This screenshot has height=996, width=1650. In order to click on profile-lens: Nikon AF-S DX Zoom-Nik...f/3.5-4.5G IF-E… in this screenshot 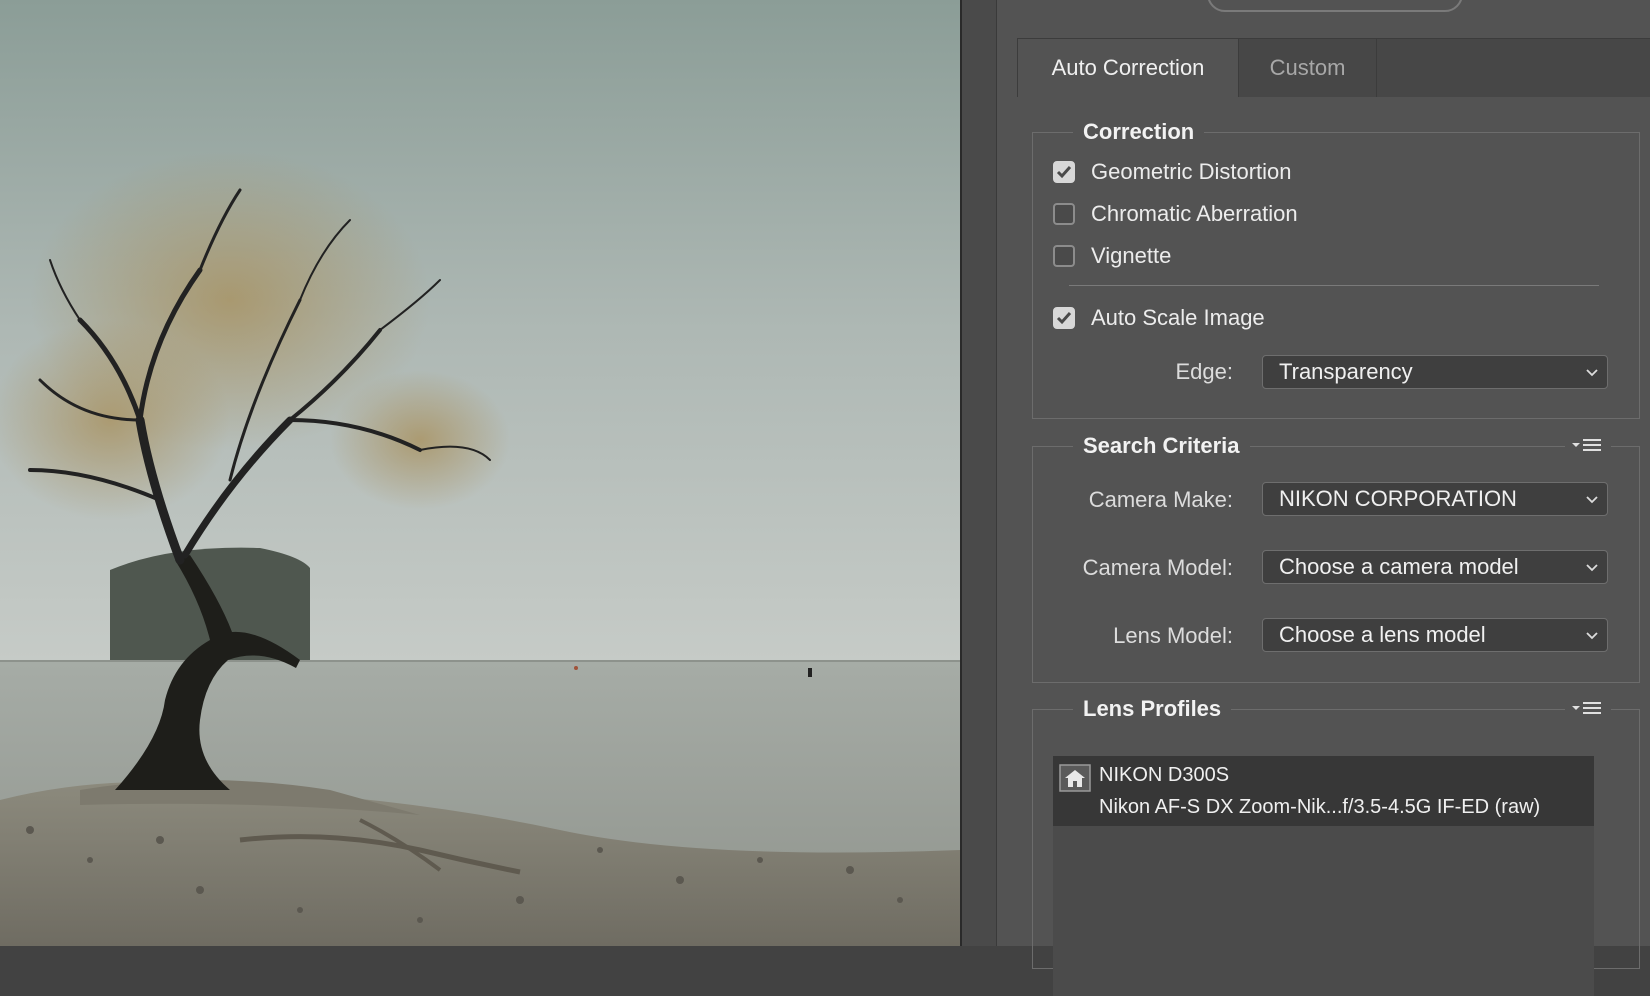, I will do `click(1320, 807)`.